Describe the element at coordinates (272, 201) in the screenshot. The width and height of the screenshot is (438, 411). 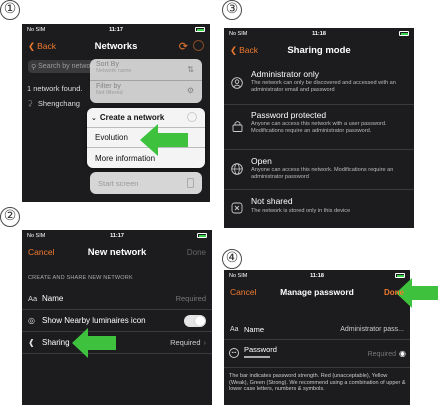
I see `option-title: Not shared` at that location.